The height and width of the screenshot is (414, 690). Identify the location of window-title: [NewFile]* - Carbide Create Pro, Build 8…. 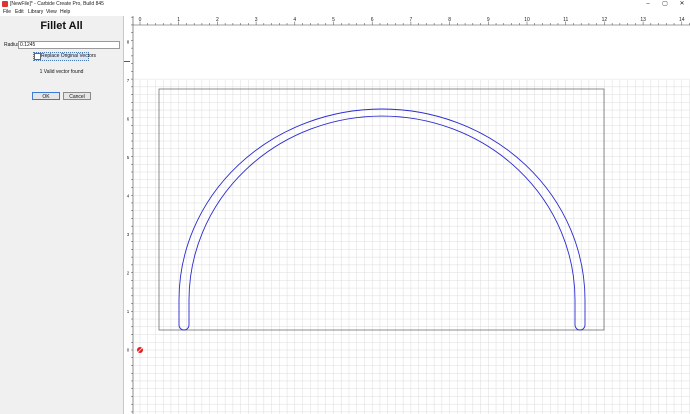
(57, 4).